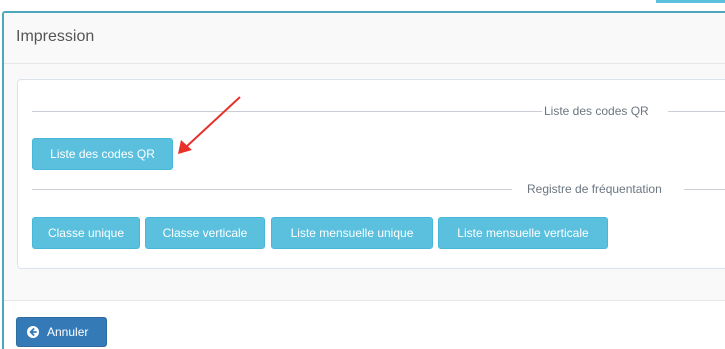 This screenshot has width=725, height=349. What do you see at coordinates (287, 111) in the screenshot?
I see `qr-section-line-left` at bounding box center [287, 111].